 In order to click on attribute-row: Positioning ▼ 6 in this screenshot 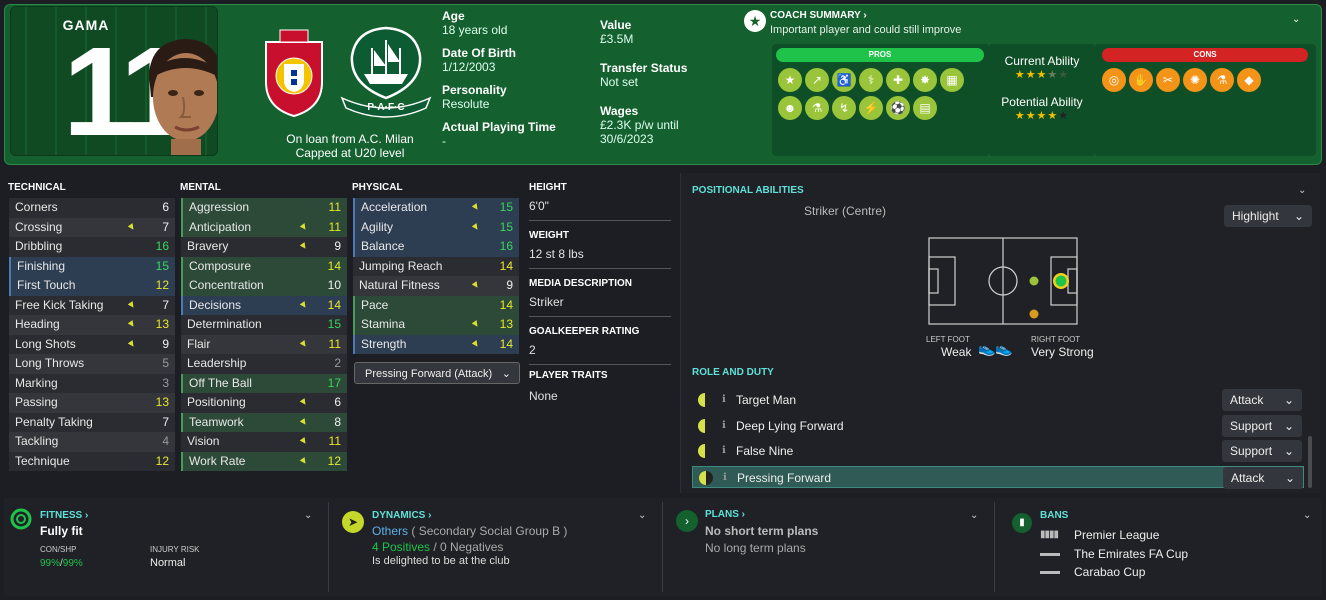, I will do `click(264, 403)`.